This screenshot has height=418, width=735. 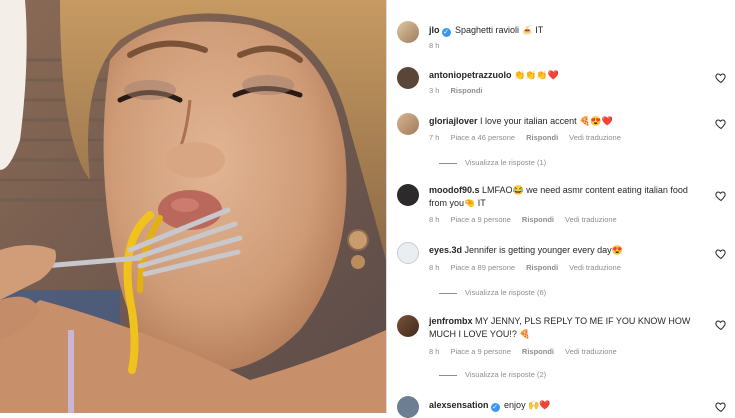 I want to click on comment-username: antoniopetrazzuolo, so click(x=470, y=75).